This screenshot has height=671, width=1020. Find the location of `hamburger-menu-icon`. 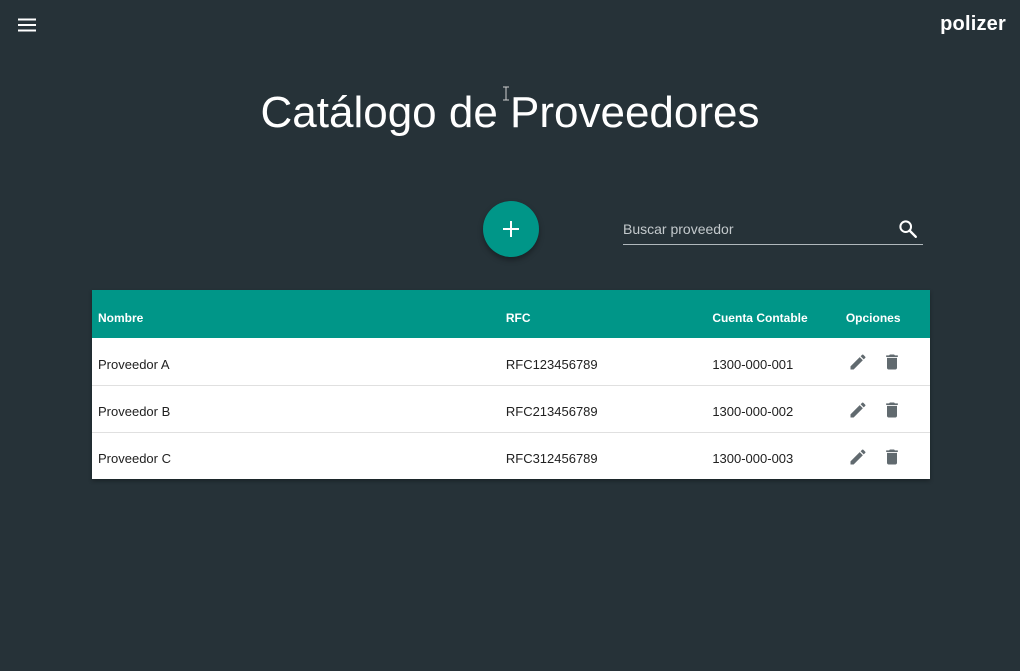

hamburger-menu-icon is located at coordinates (27, 25).